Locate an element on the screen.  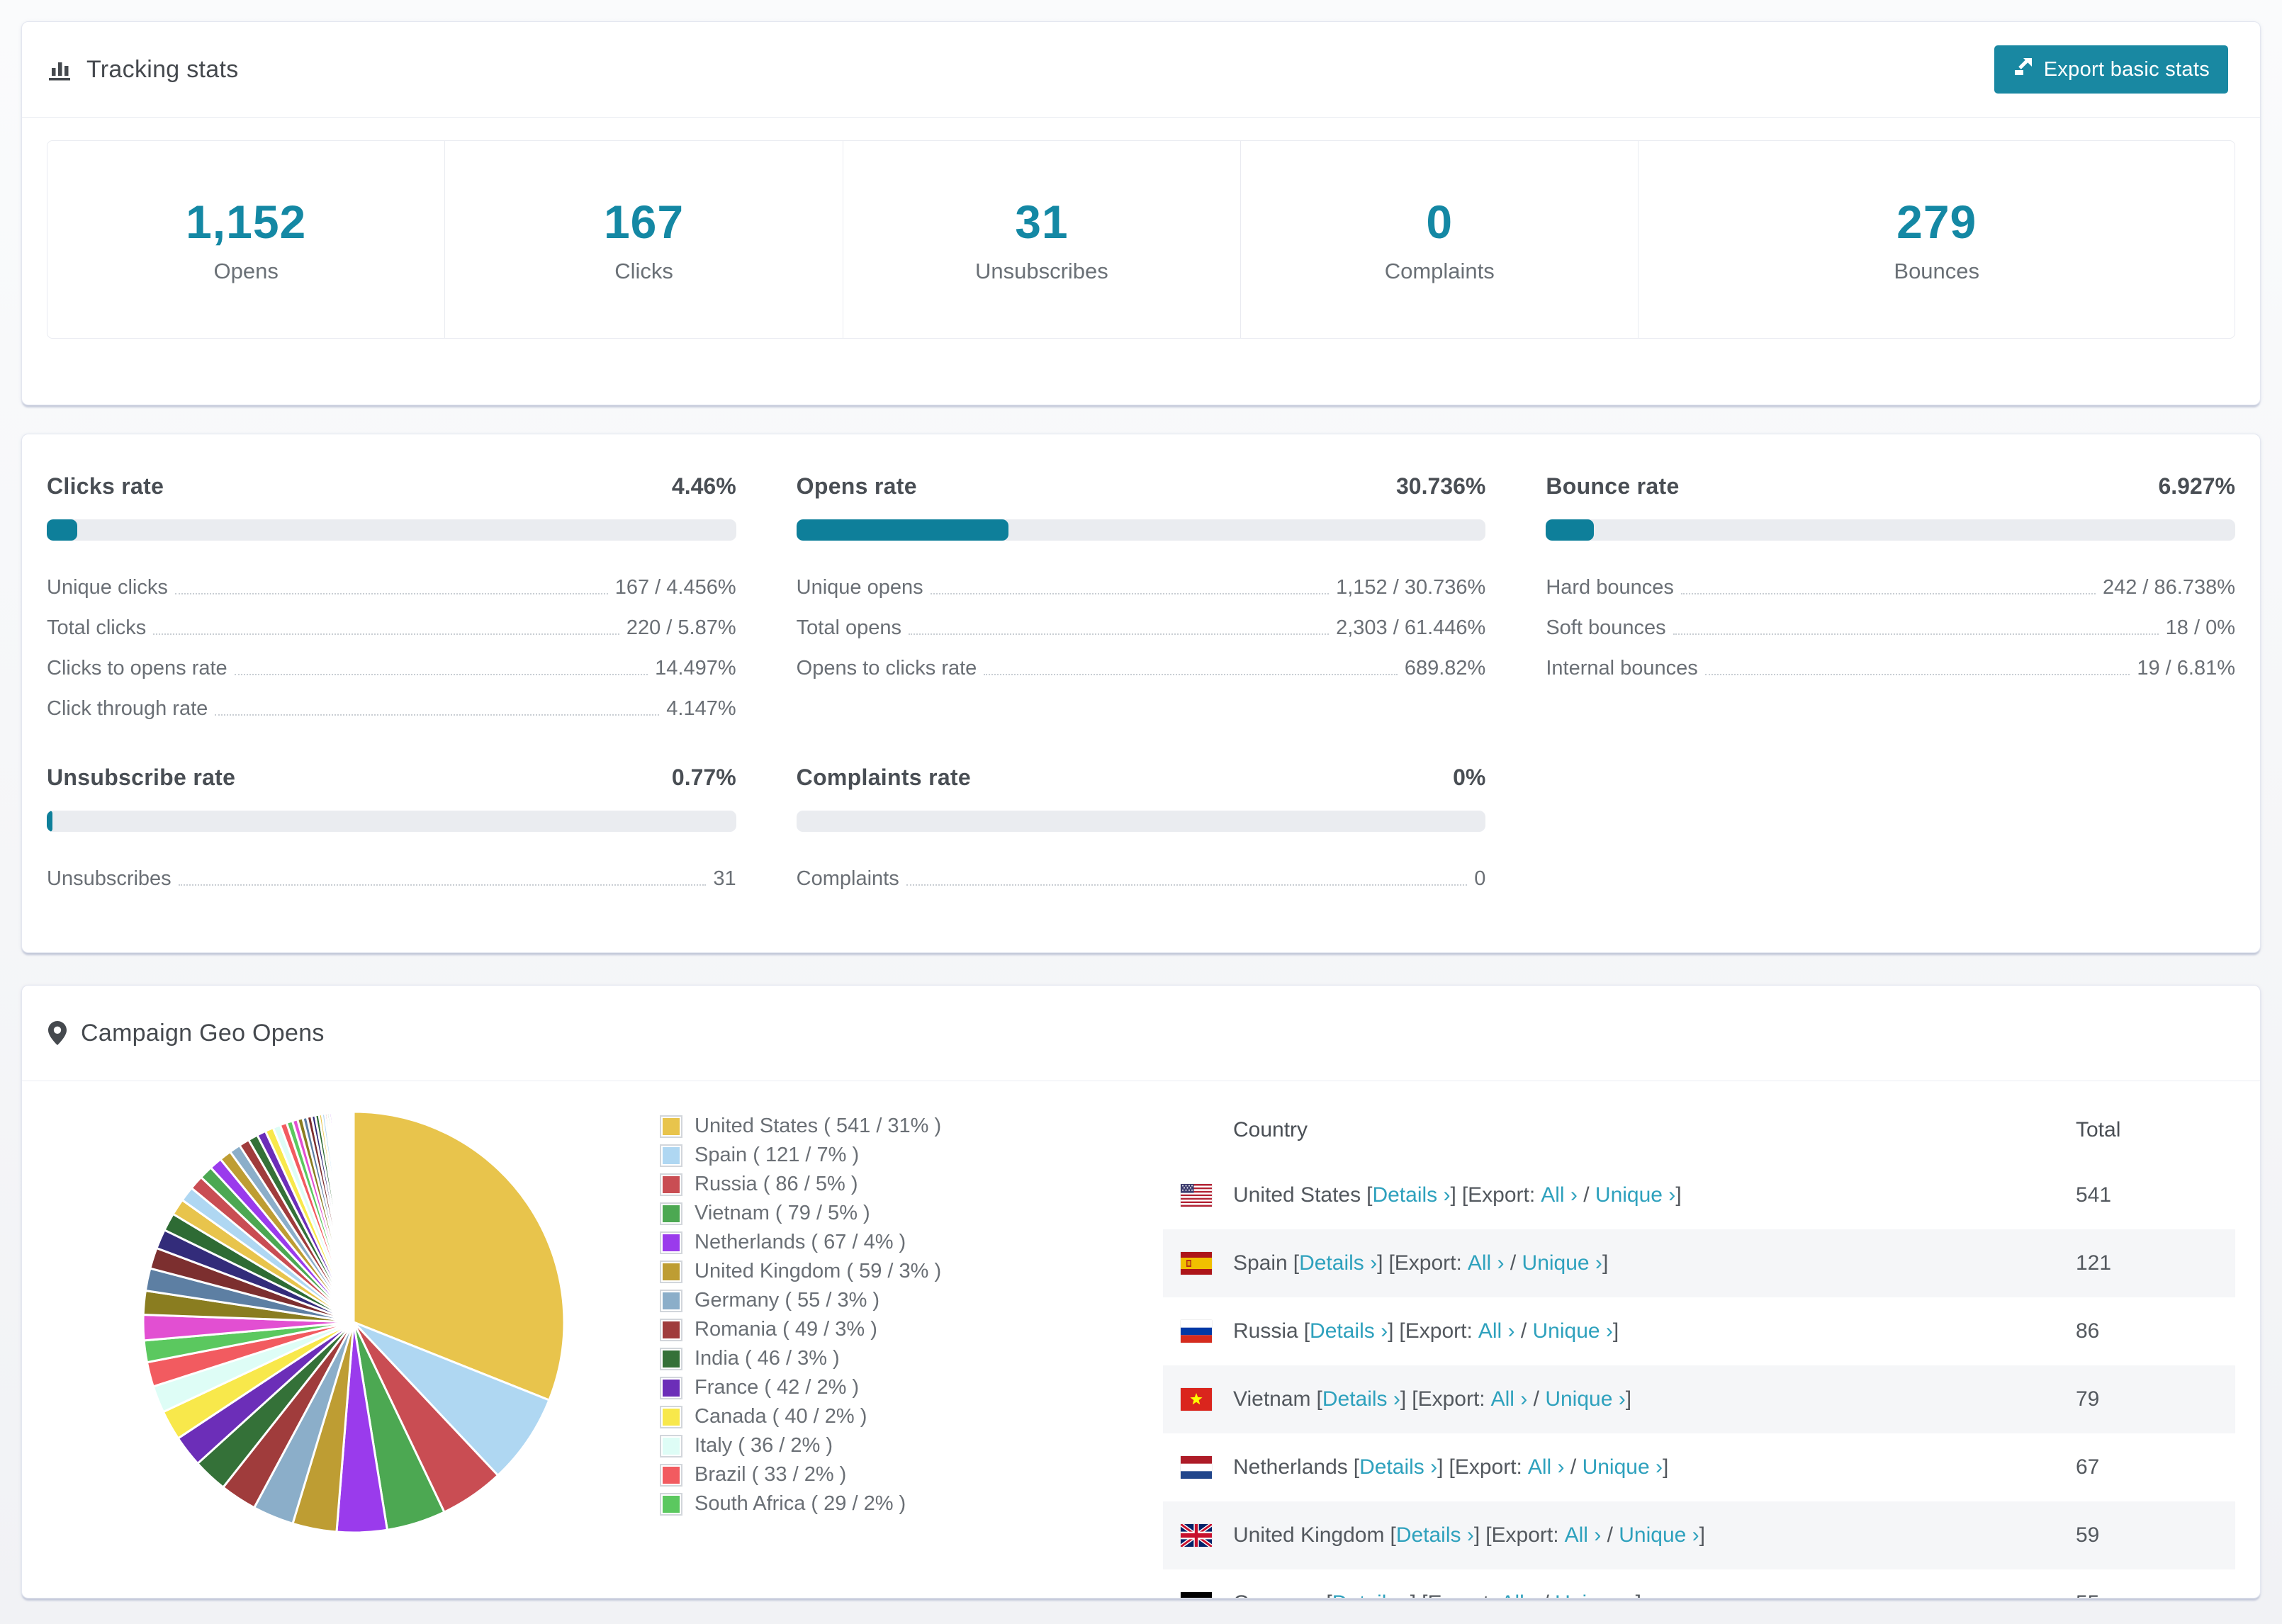
legend-label: Romania ( 49 / 3% ) is located at coordinates (786, 1329).